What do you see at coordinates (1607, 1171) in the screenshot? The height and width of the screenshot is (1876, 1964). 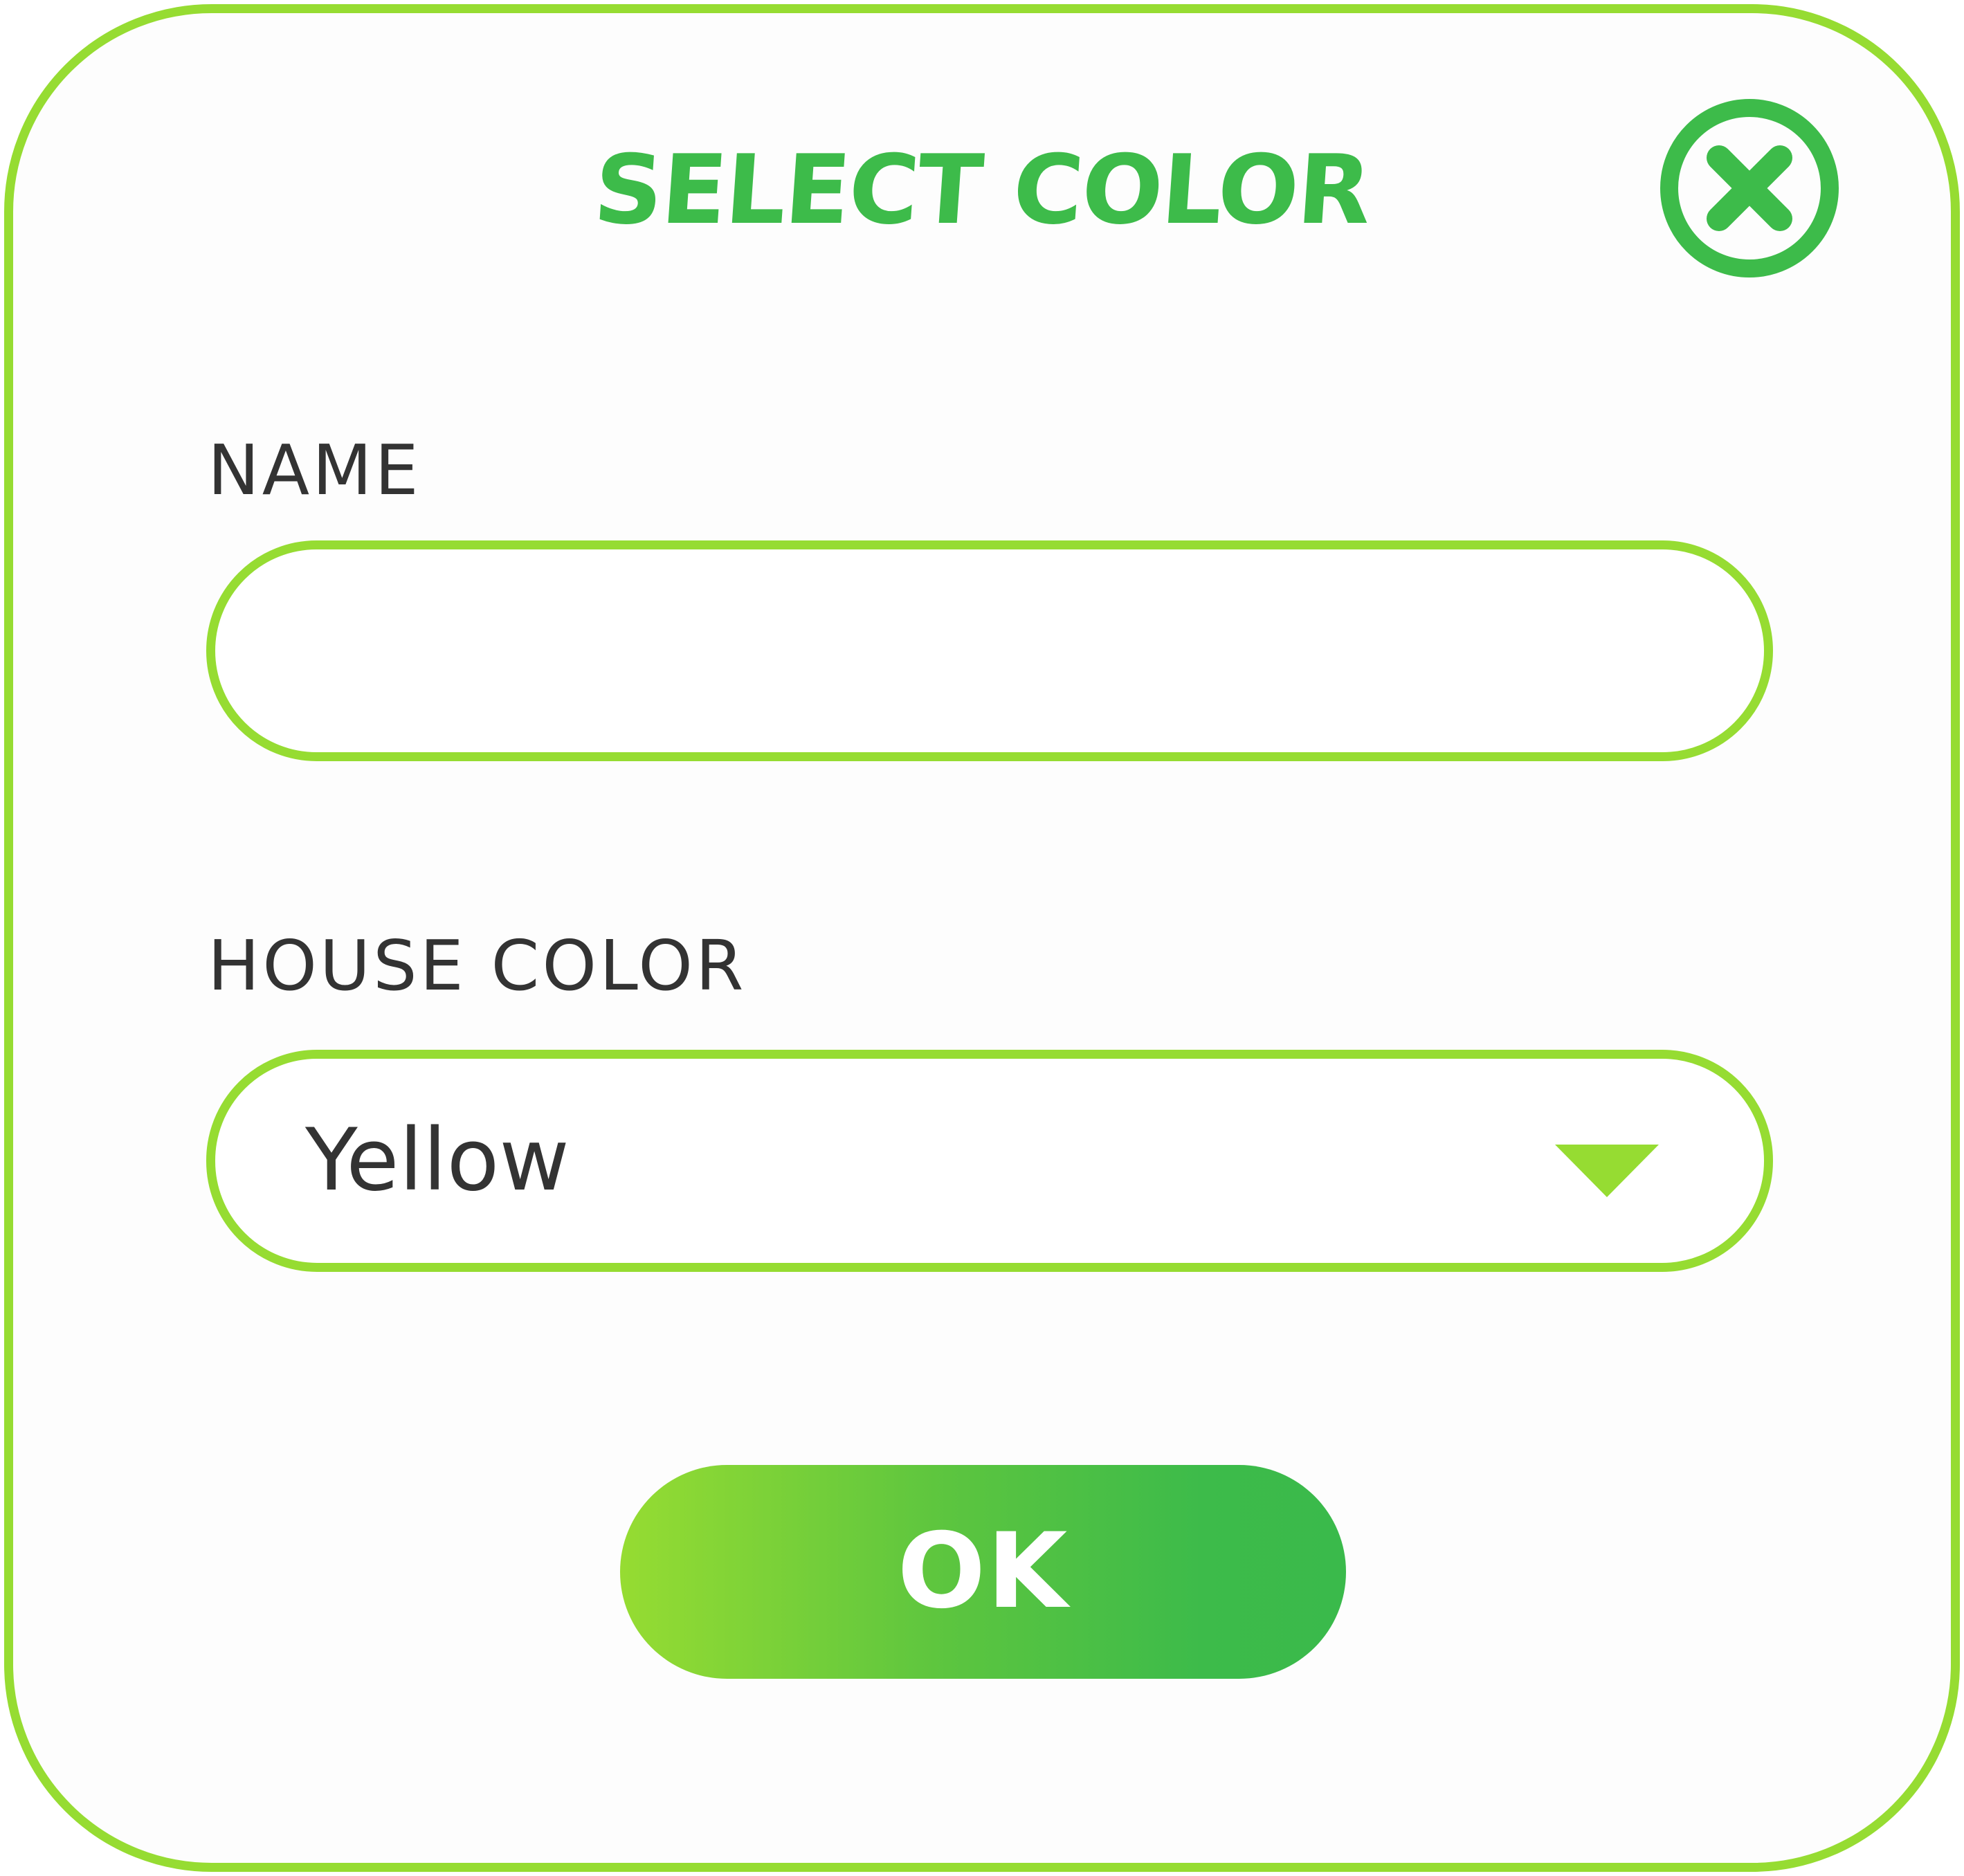 I see `triangle-down-icon` at bounding box center [1607, 1171].